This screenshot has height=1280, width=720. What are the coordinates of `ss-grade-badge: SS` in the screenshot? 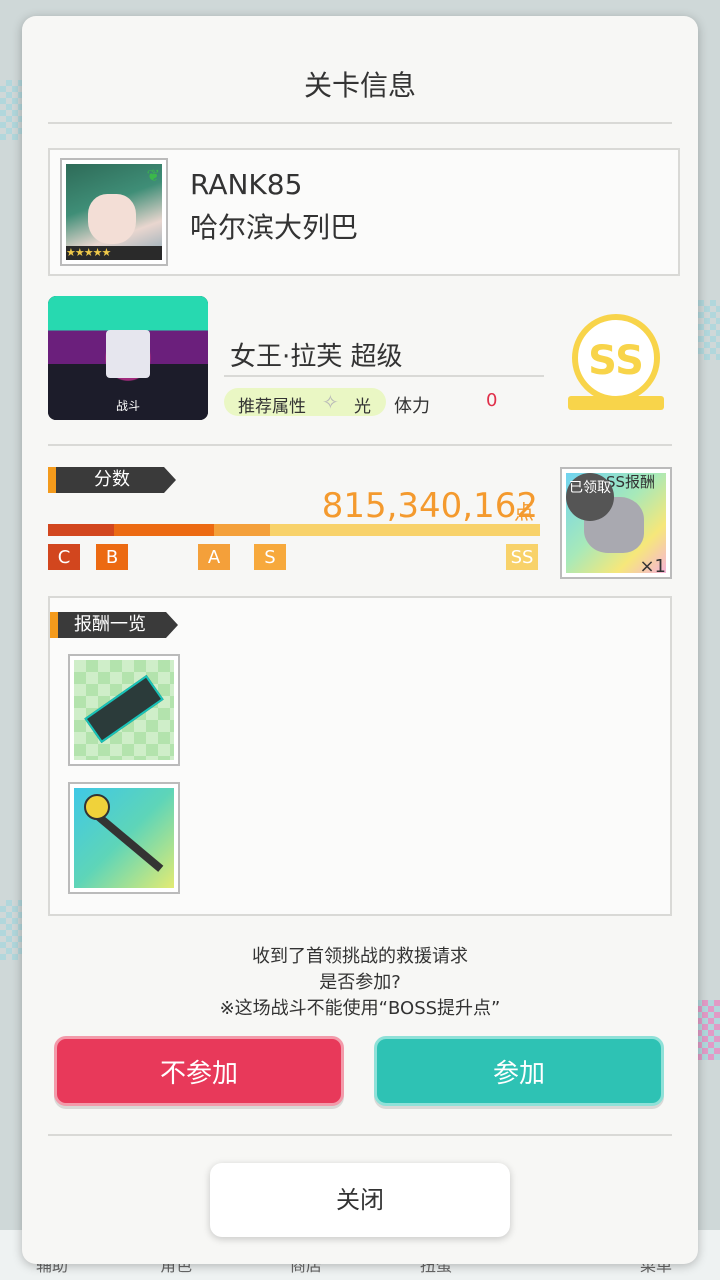 It's located at (616, 358).